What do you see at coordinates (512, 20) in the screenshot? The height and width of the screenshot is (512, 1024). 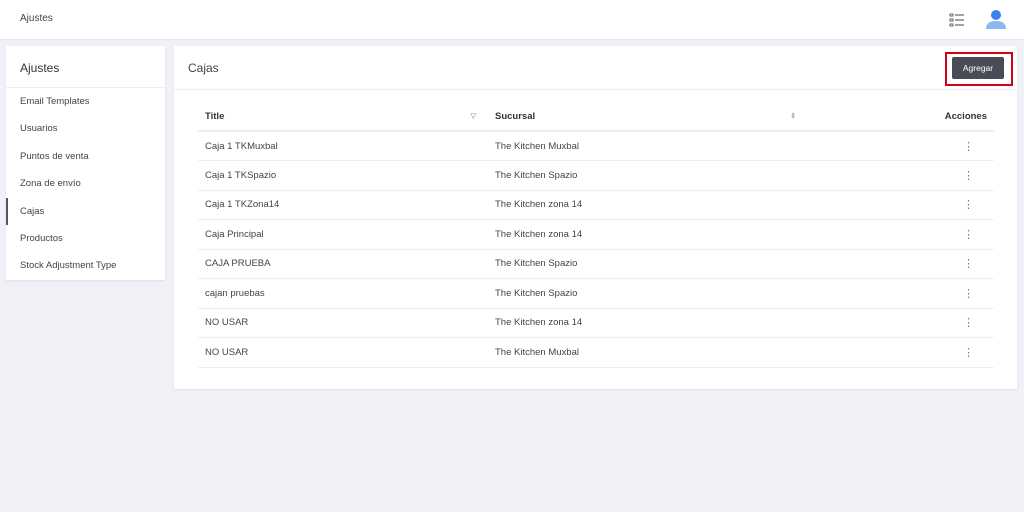 I see `top-bar: Ajustes` at bounding box center [512, 20].